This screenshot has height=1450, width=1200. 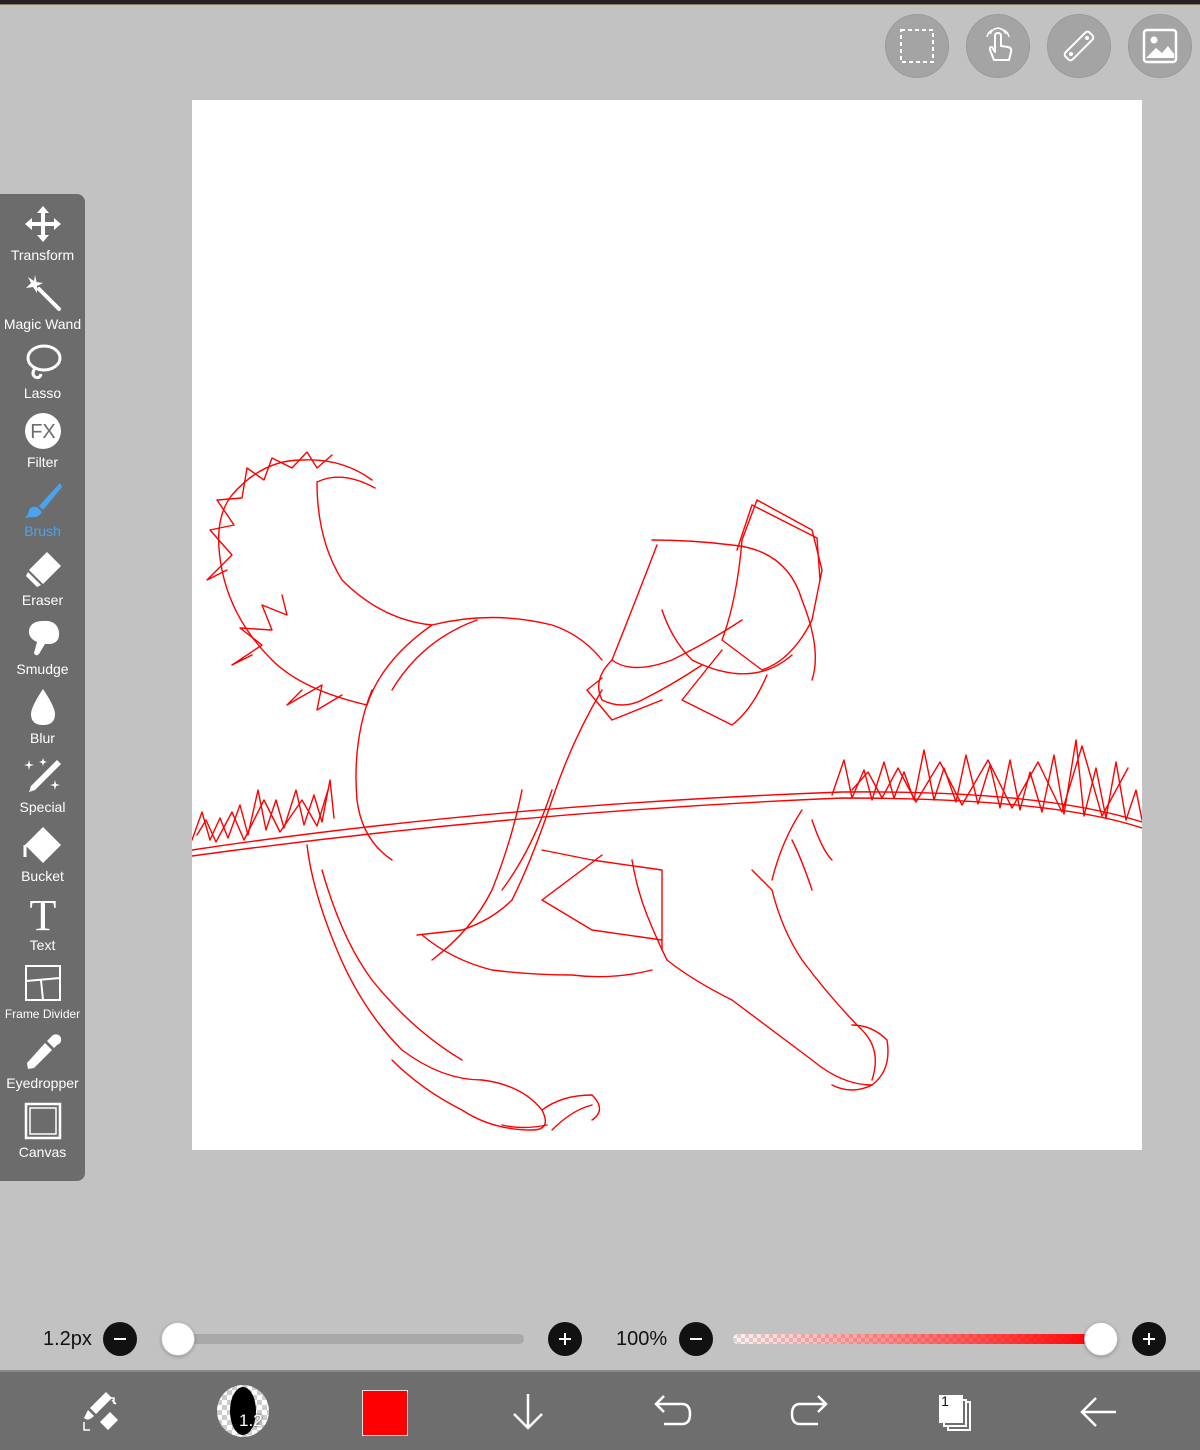 What do you see at coordinates (67, 1339) in the screenshot?
I see `brush-size-value: 1.2px` at bounding box center [67, 1339].